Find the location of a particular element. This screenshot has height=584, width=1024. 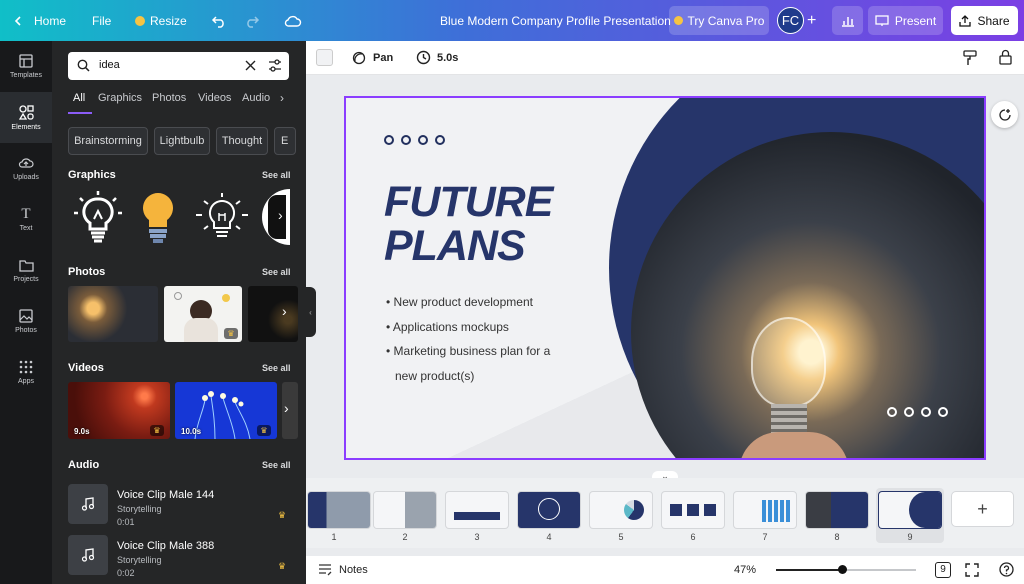

rail-item-apps: Apps is located at coordinates (26, 372).